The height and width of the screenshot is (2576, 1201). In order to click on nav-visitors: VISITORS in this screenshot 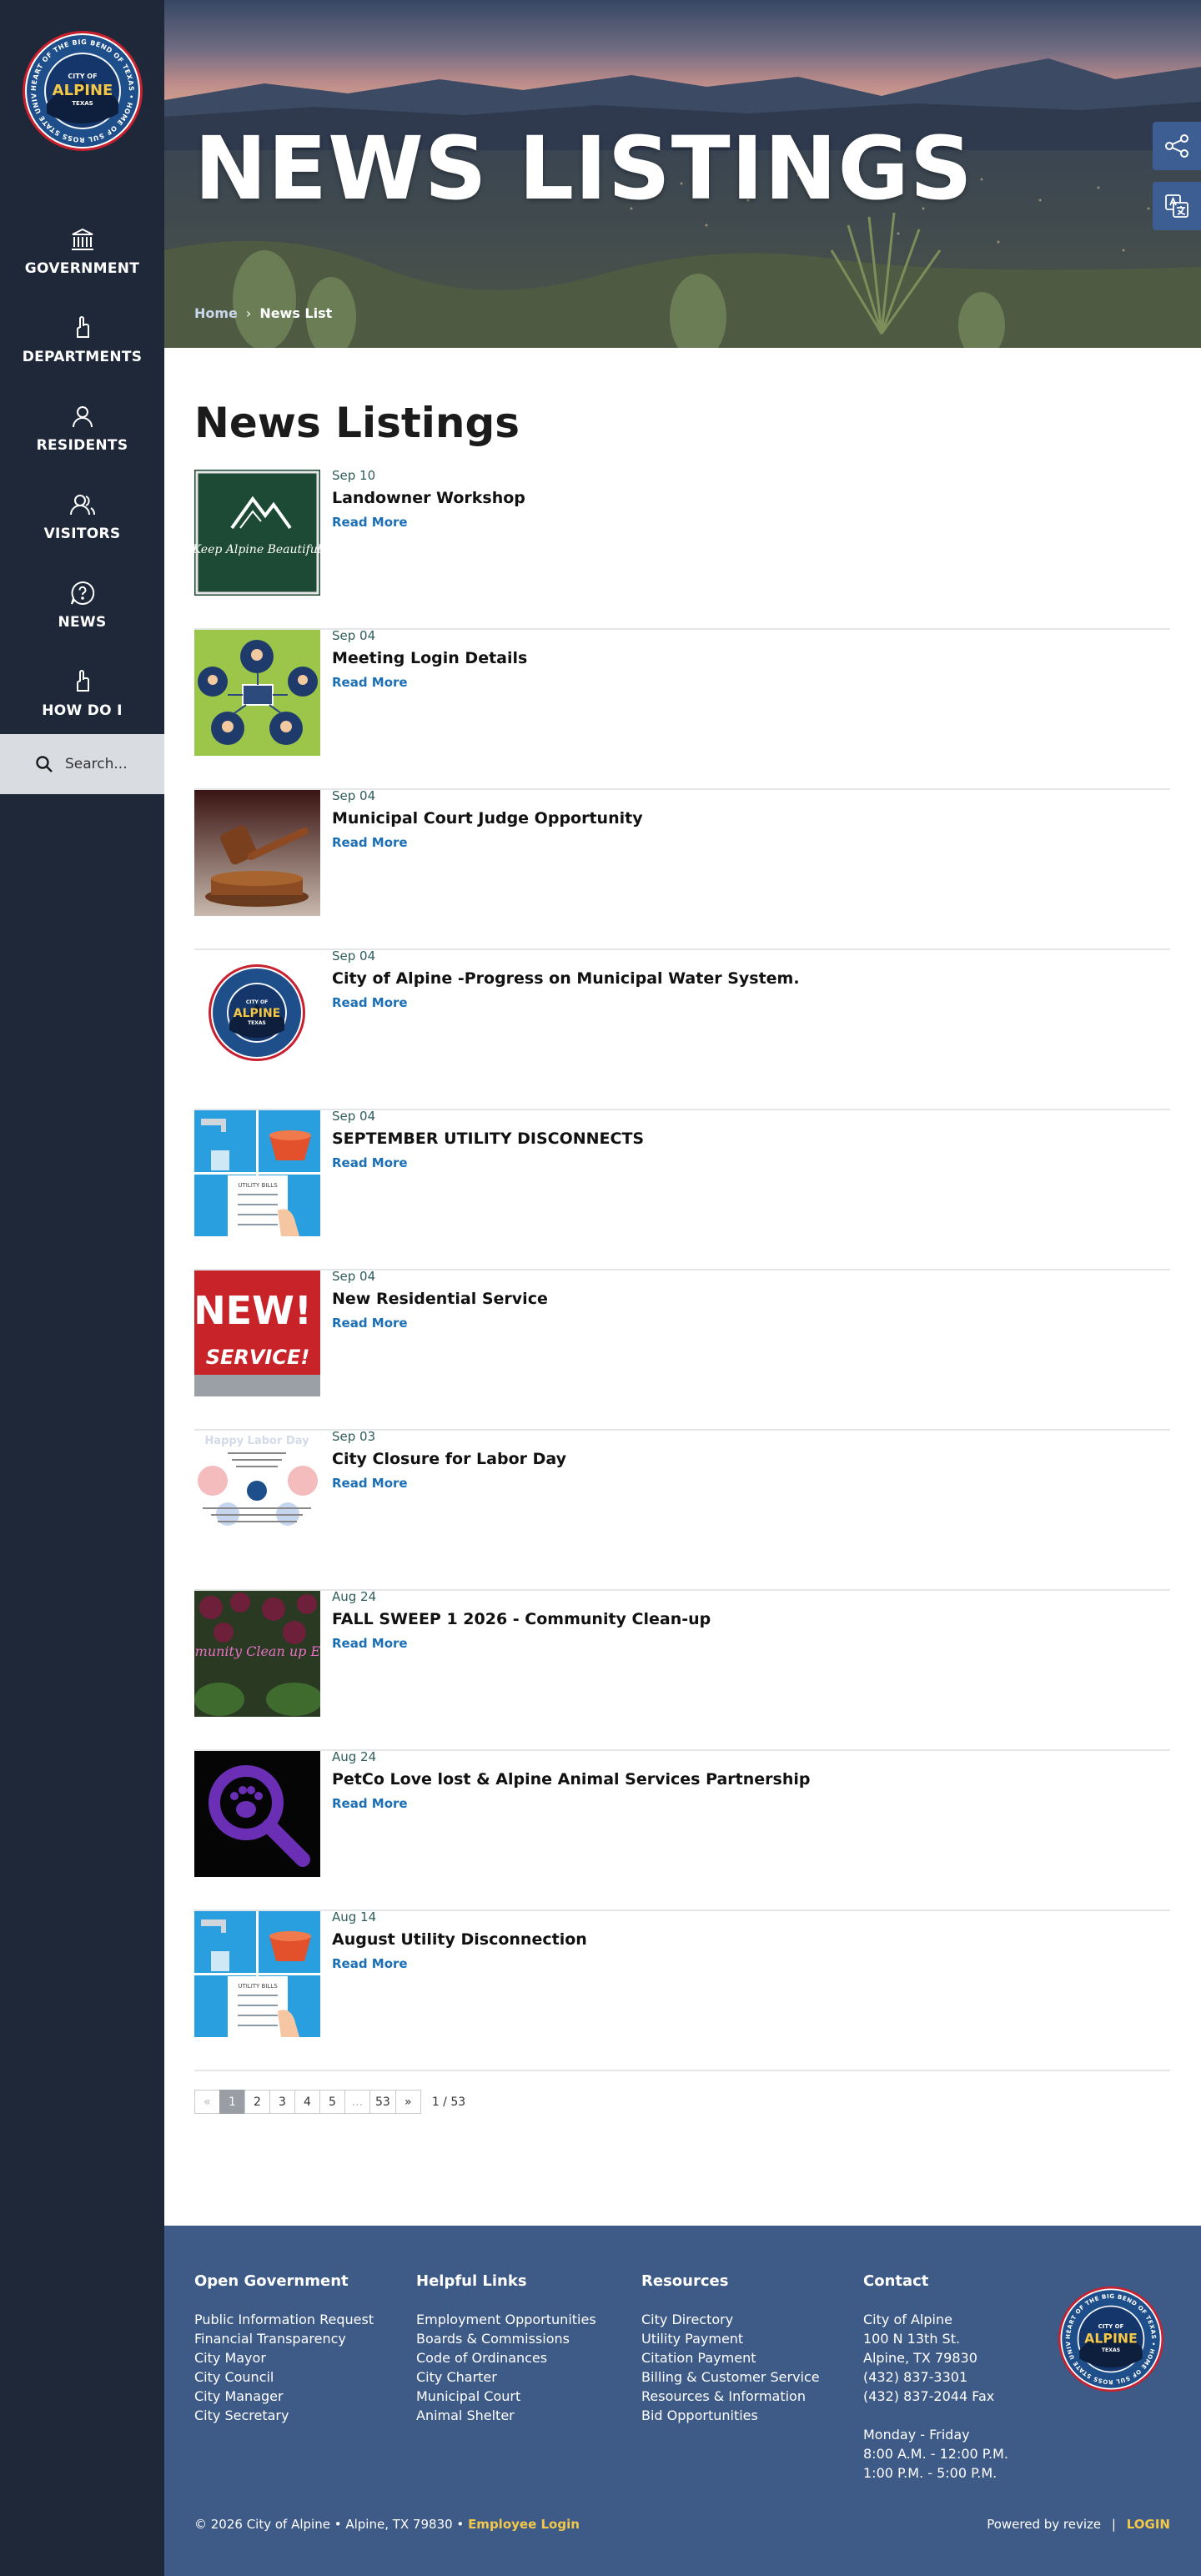, I will do `click(82, 516)`.